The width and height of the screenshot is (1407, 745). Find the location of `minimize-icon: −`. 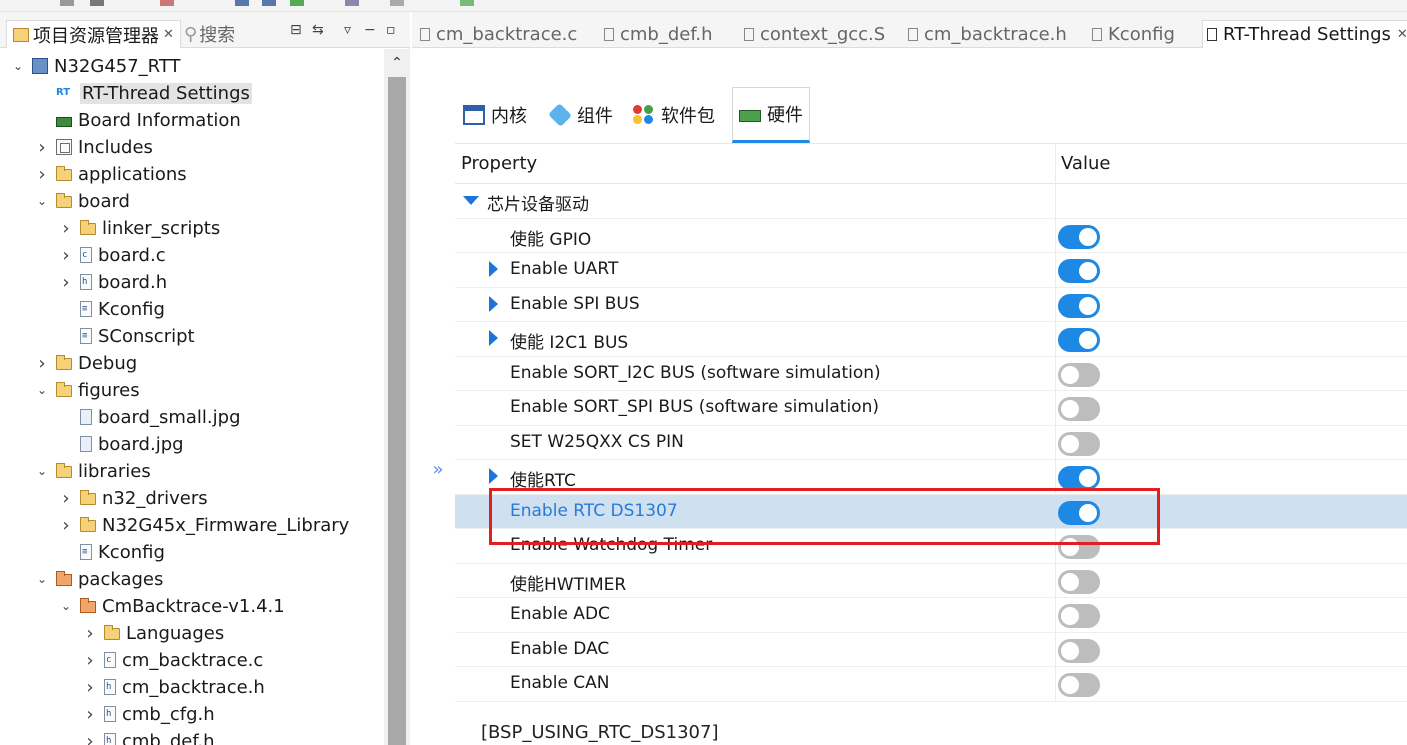

minimize-icon: − is located at coordinates (370, 30).